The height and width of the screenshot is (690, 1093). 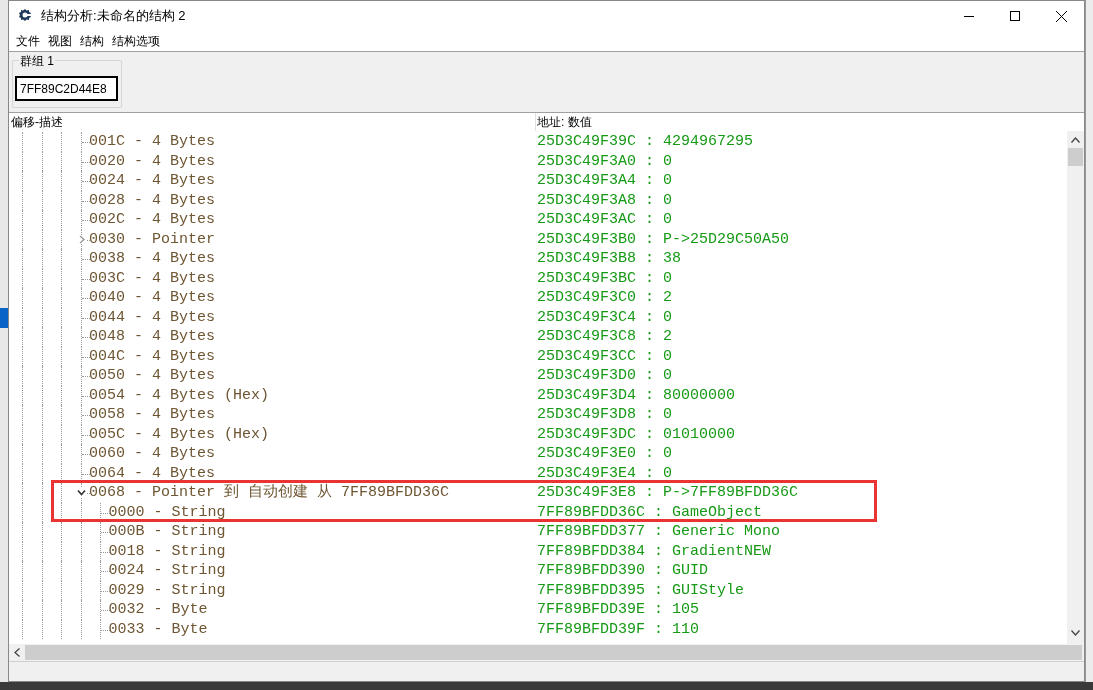 What do you see at coordinates (609, 259) in the screenshot?
I see `address-value: 25D3C49F3B8 : 38` at bounding box center [609, 259].